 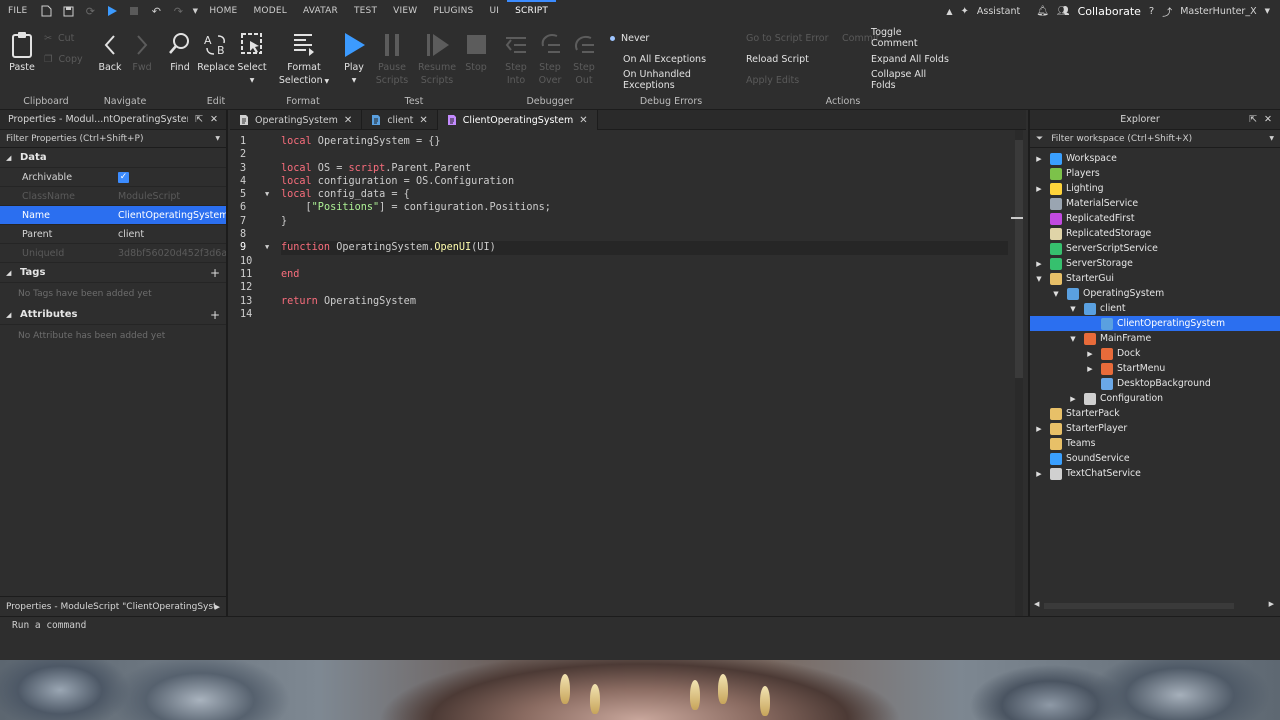 I want to click on assistant-icon: ✦, so click(x=965, y=11).